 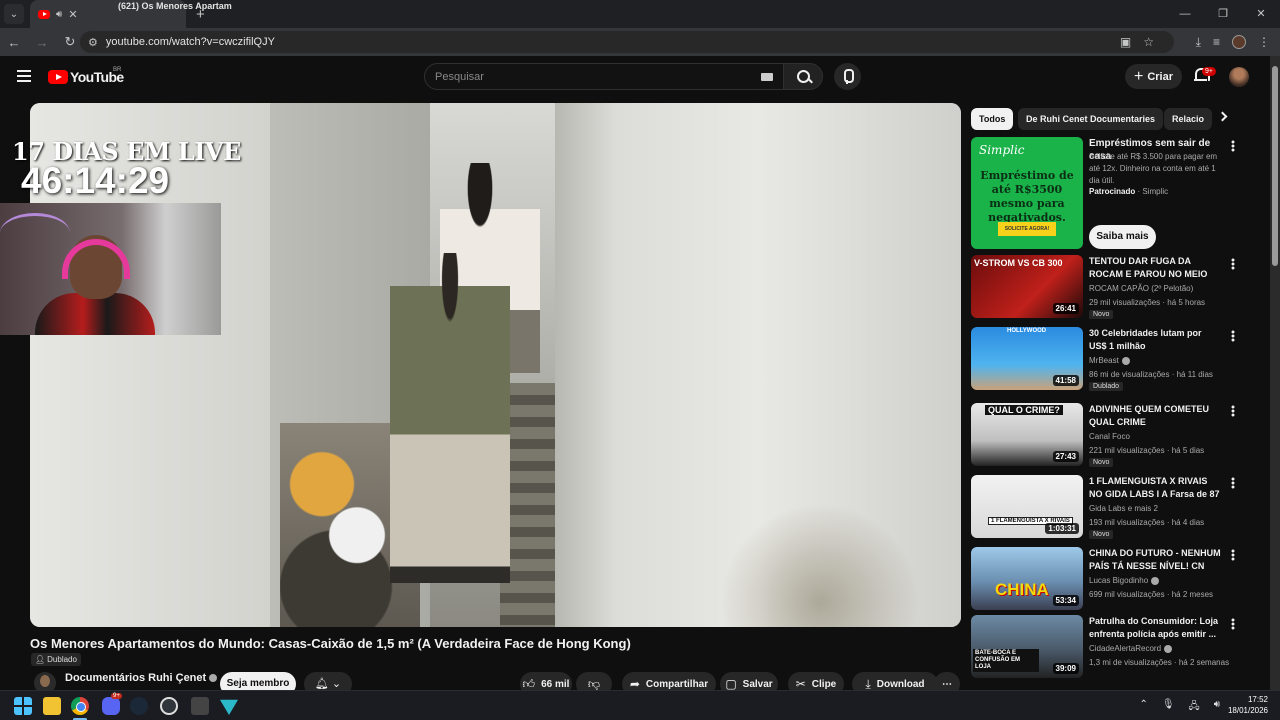 What do you see at coordinates (1022, 589) in the screenshot?
I see `thumbnail-text: CHINA` at bounding box center [1022, 589].